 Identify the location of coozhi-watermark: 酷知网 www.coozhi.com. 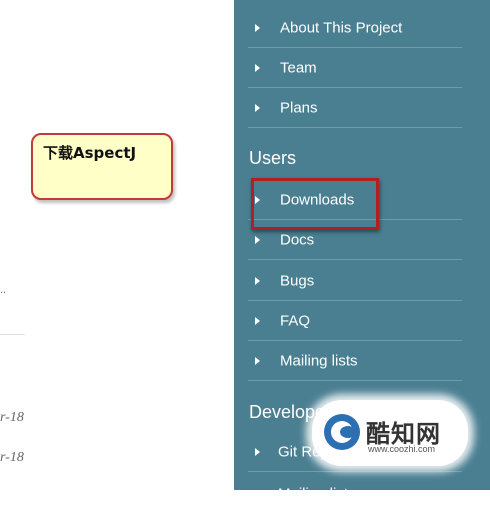
(390, 433).